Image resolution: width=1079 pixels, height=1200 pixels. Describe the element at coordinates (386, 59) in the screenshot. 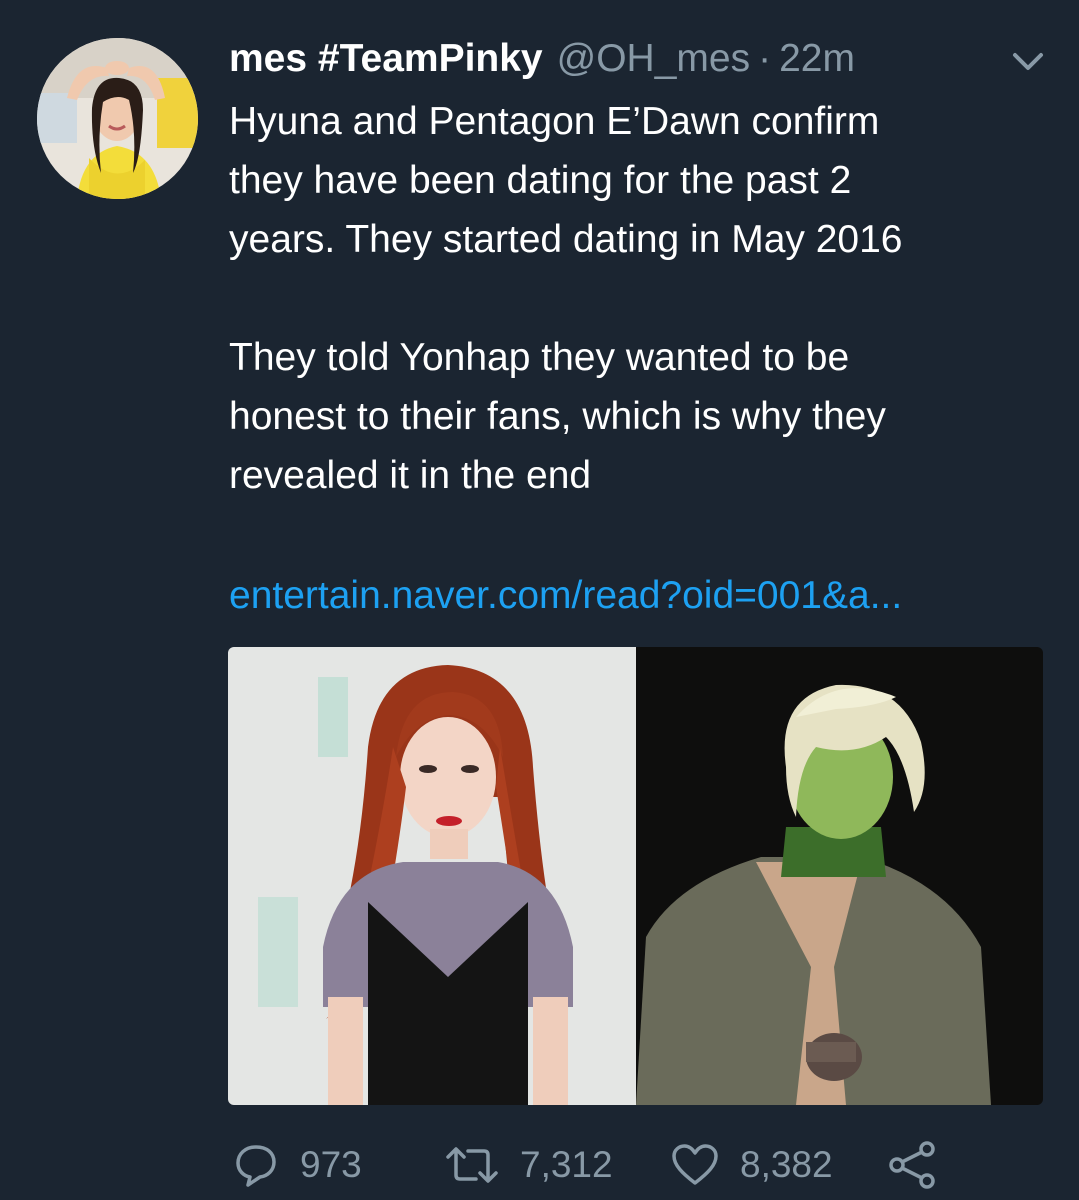

I see `display-name: mes #TeamPinky` at that location.